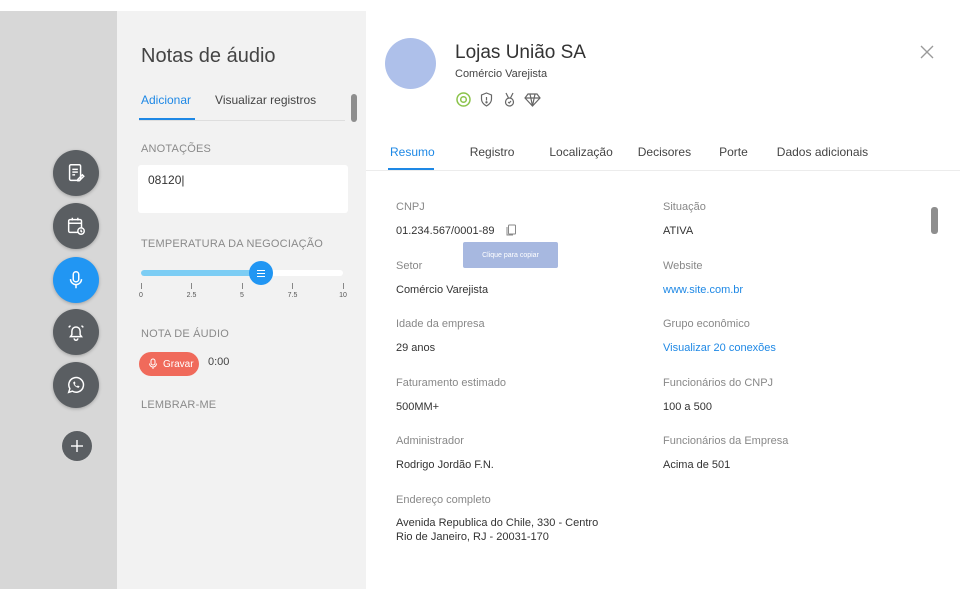 This screenshot has width=960, height=600. I want to click on notes-button, so click(76, 173).